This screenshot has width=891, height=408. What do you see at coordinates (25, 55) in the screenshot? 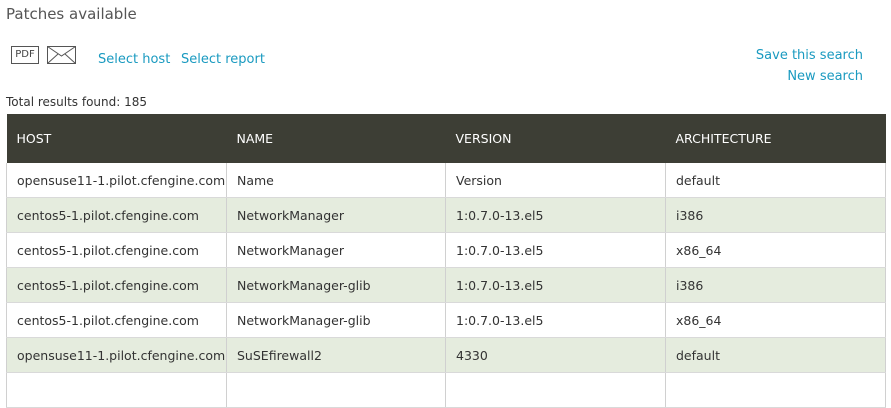
I see `pdf-icon: PDF` at bounding box center [25, 55].